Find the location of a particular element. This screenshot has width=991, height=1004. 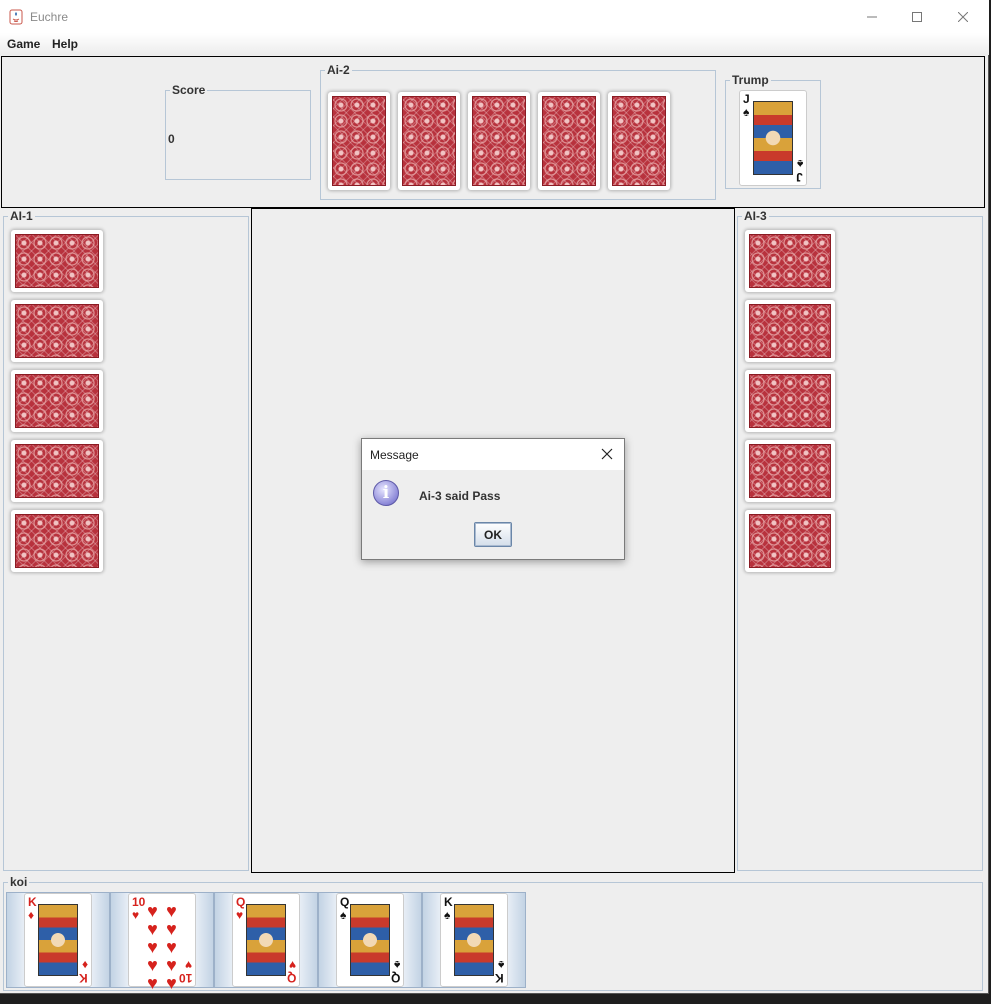

trump-card: J ♠ ♠ J is located at coordinates (773, 138).